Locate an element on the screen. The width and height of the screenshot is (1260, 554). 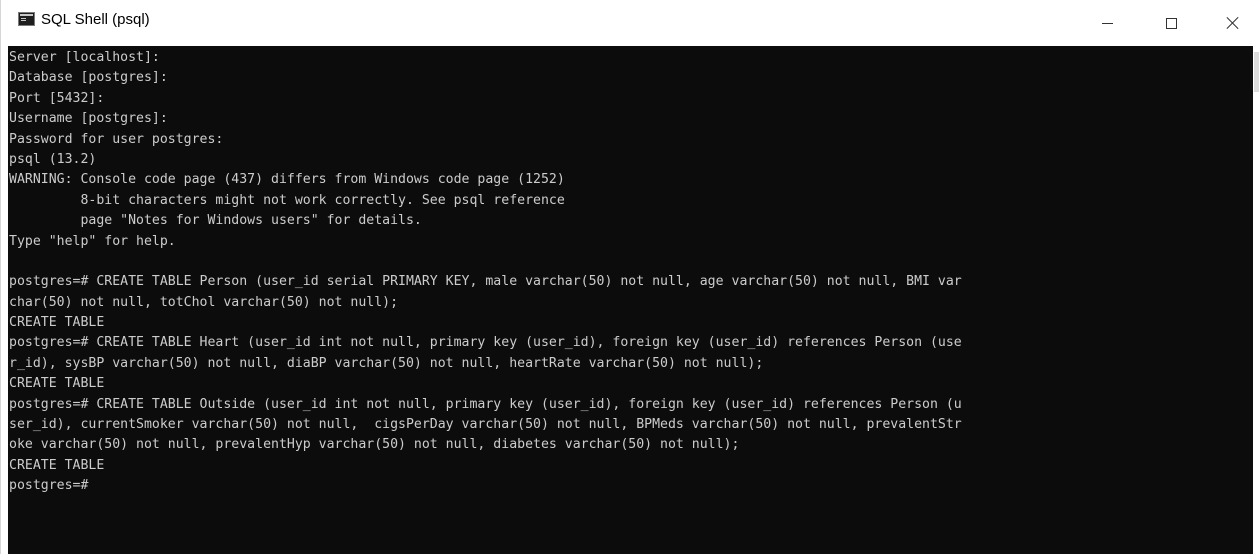
minimize-button is located at coordinates (1107, 23).